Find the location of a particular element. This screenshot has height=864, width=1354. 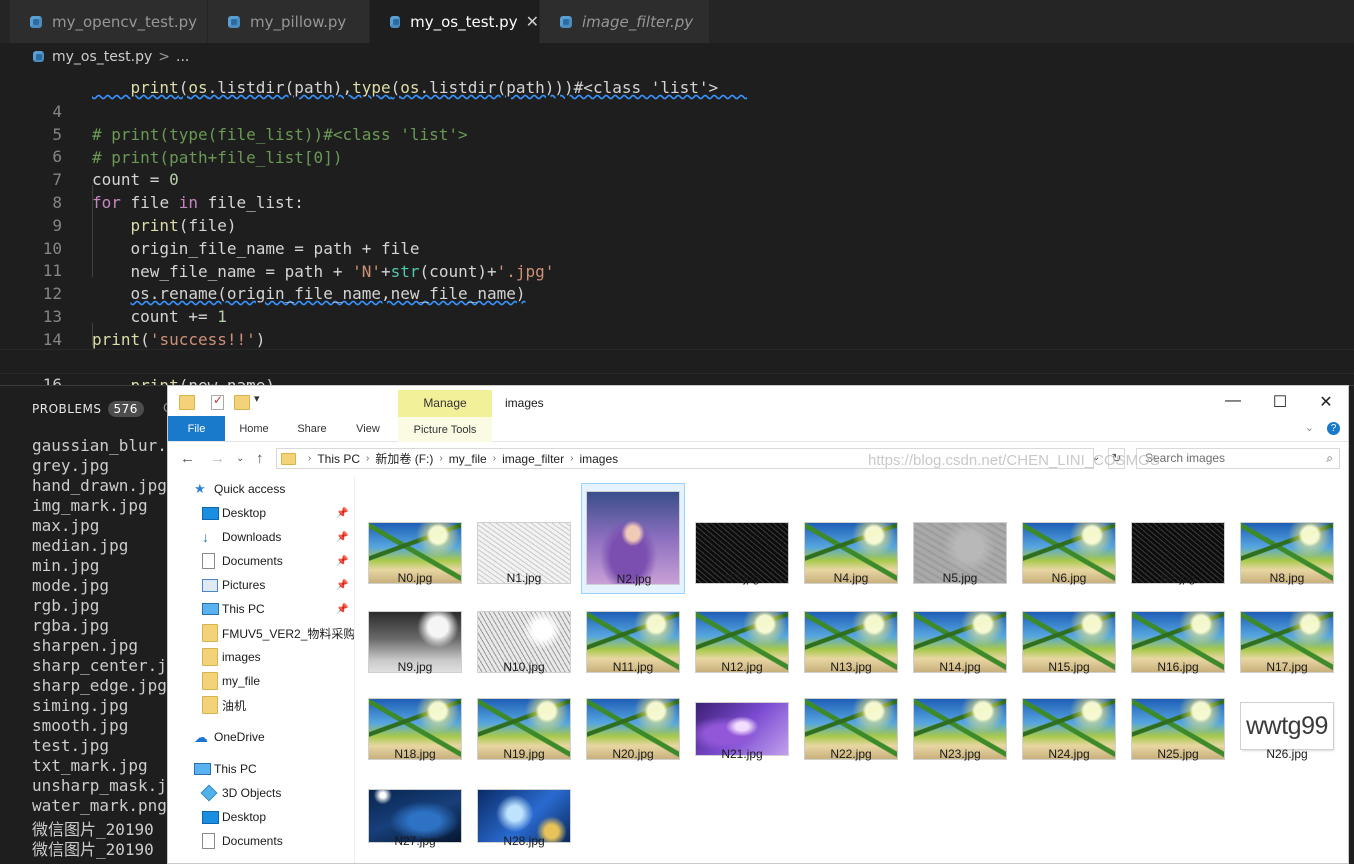

ribbon-tab-share: Share is located at coordinates (312, 428).